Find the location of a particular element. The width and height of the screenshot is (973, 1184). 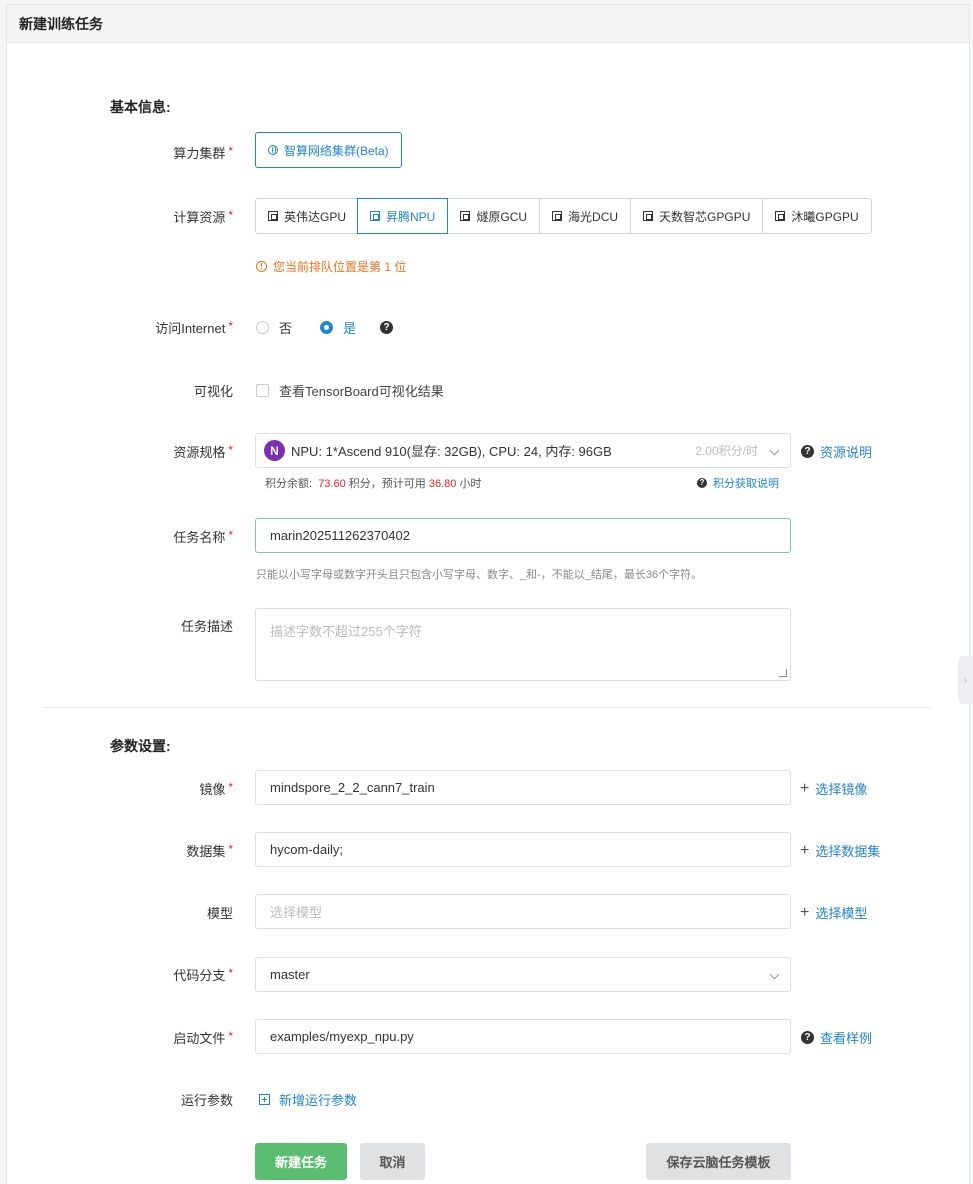

resource-option-nvidia: 英伟达GPU is located at coordinates (307, 216).